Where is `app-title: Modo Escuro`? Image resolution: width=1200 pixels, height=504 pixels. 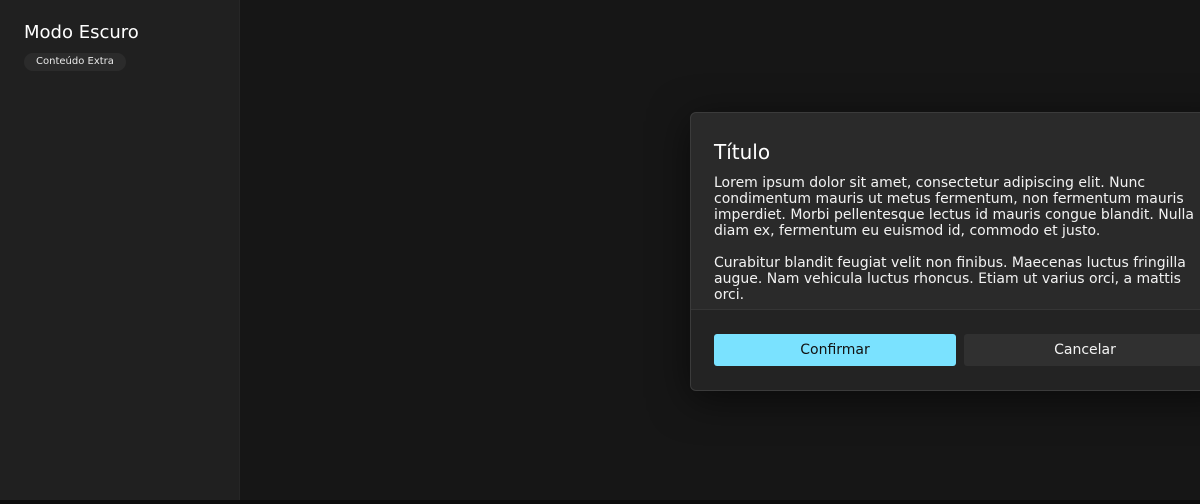
app-title: Modo Escuro is located at coordinates (81, 32).